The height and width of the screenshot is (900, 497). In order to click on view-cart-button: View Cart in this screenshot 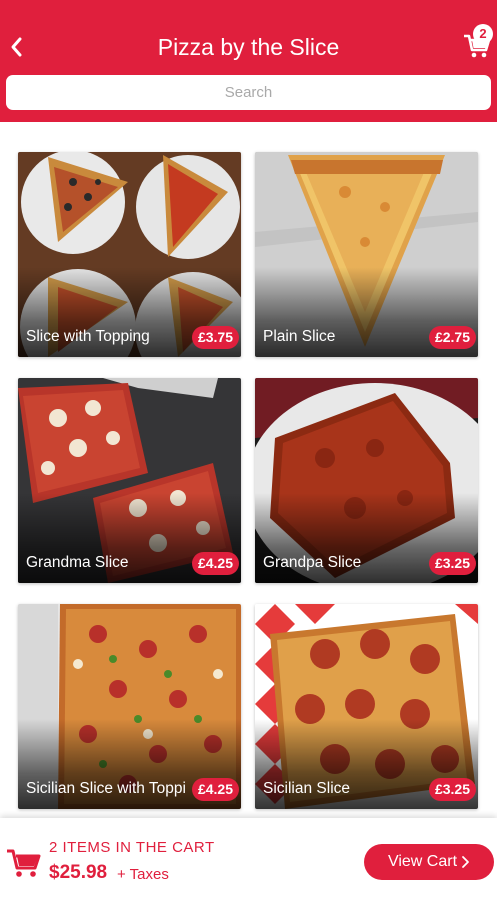, I will do `click(429, 862)`.